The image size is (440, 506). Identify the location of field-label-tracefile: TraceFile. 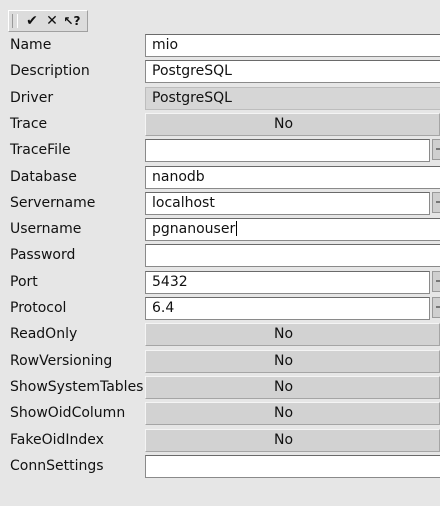
(40, 150).